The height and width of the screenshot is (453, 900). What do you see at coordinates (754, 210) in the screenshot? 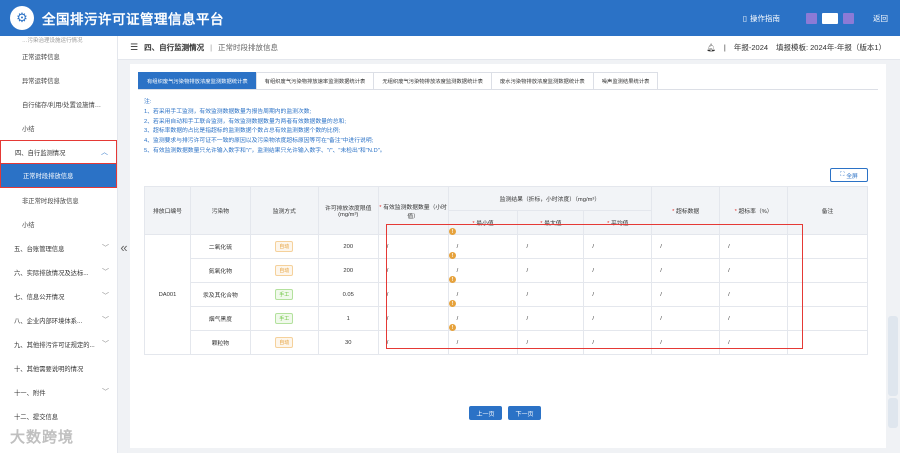
I see `col-header: * 超标率（%）` at bounding box center [754, 210].